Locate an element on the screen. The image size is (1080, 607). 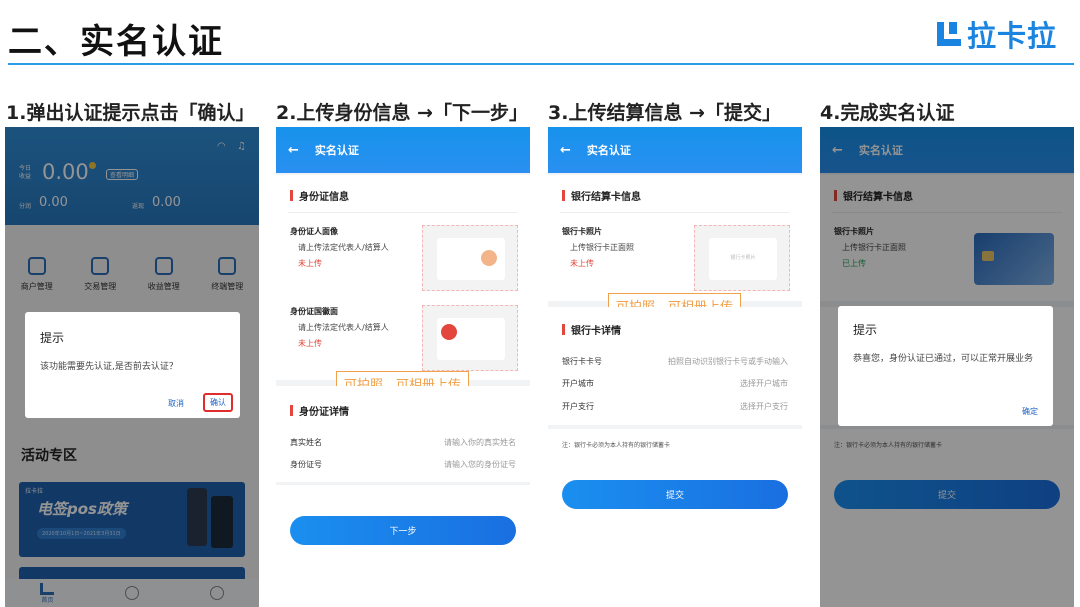
emblem-icon is located at coordinates (449, 332).